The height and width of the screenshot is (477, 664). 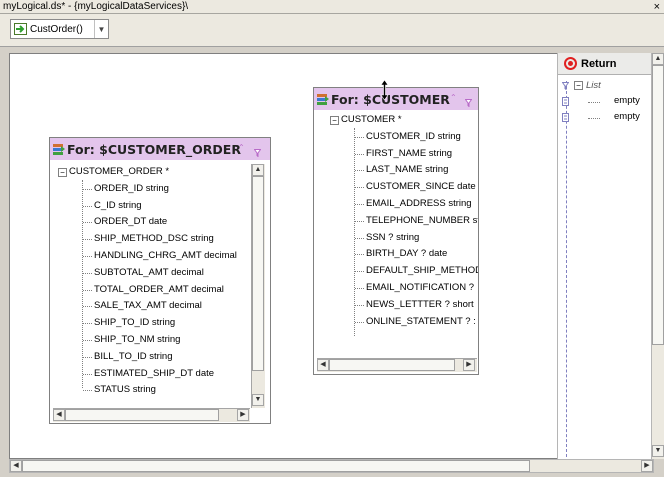 What do you see at coordinates (401, 170) in the screenshot?
I see `tree-field-row: LAST_NAME string` at bounding box center [401, 170].